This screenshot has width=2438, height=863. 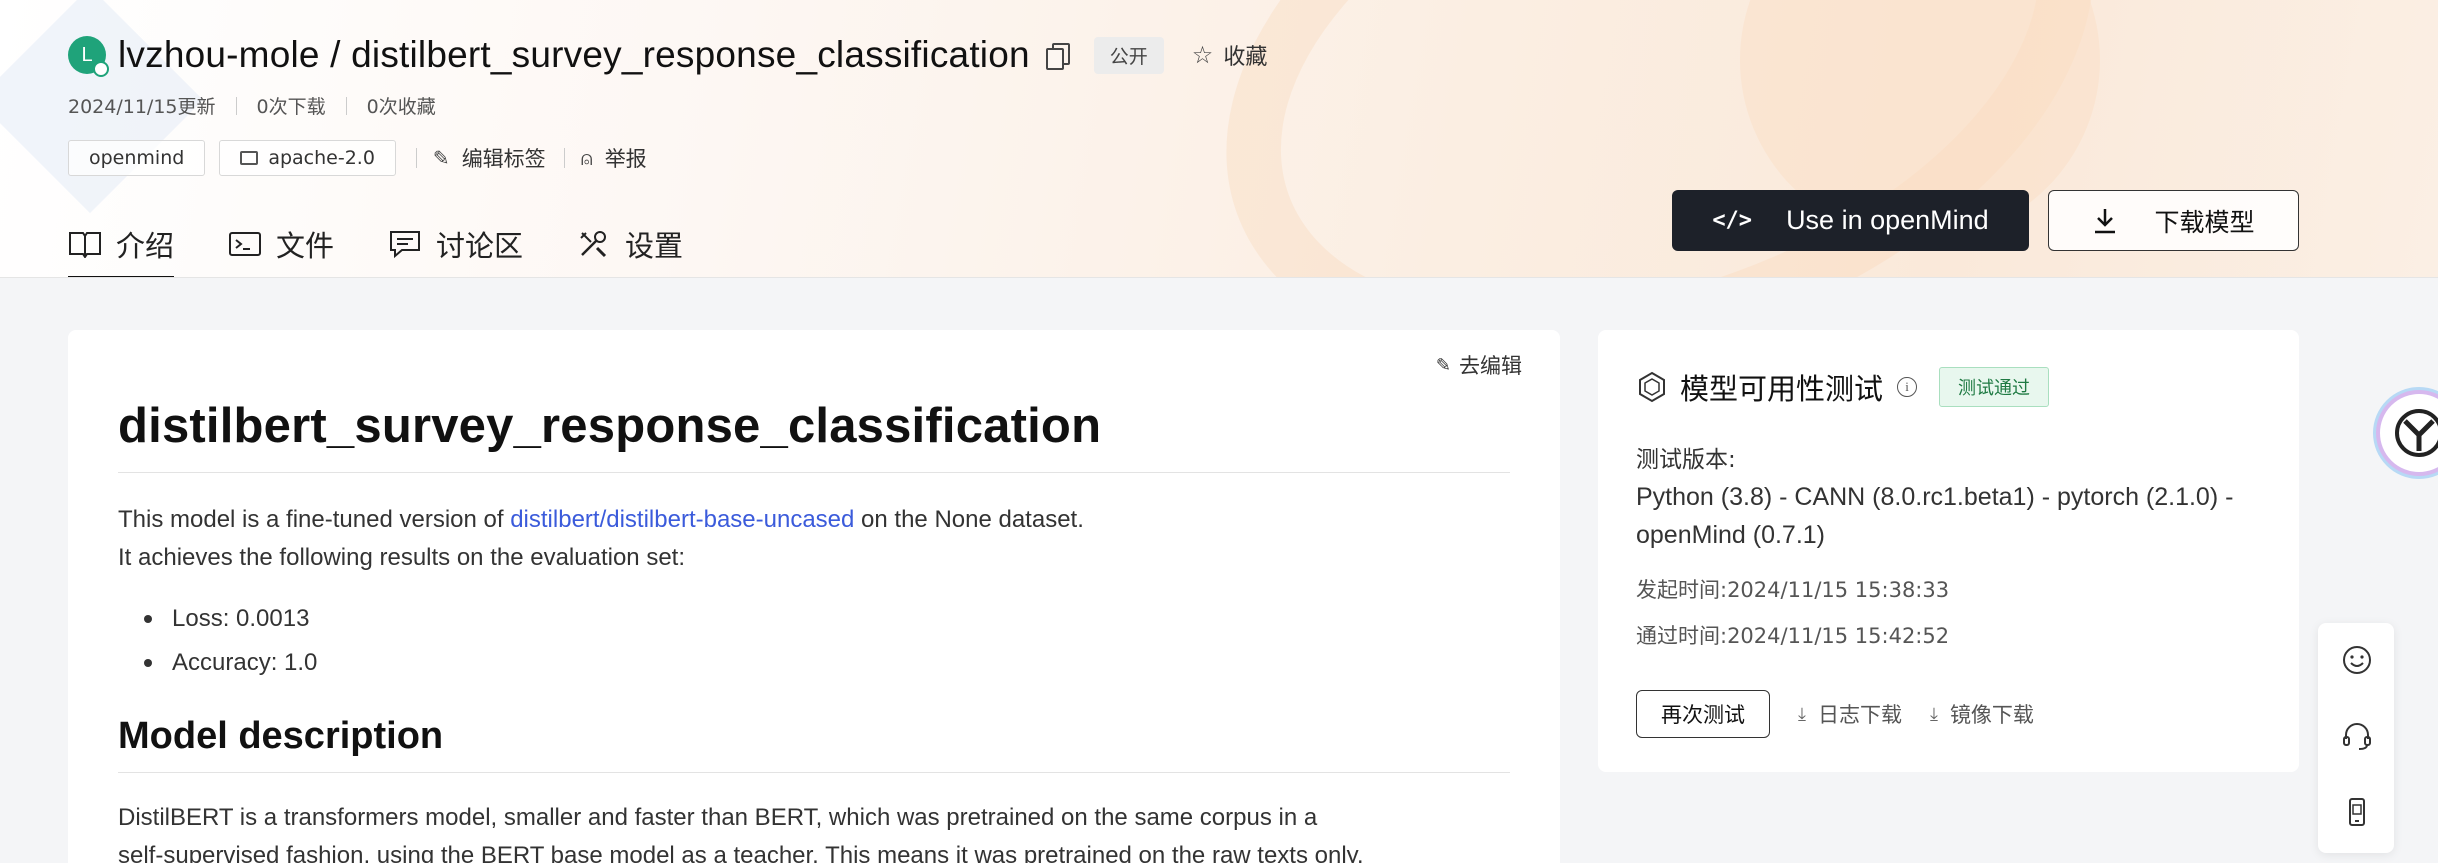 I want to click on base-model-link: distilbert/distilbert-base-uncased, so click(x=682, y=519).